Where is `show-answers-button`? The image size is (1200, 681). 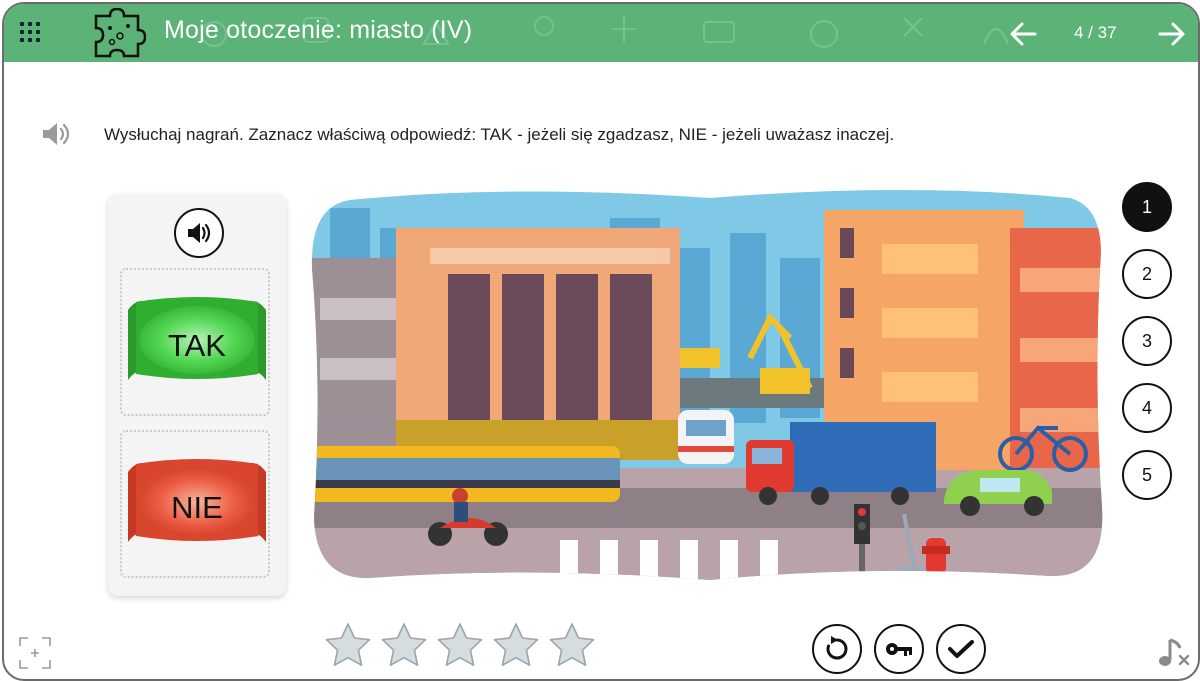
show-answers-button is located at coordinates (899, 649).